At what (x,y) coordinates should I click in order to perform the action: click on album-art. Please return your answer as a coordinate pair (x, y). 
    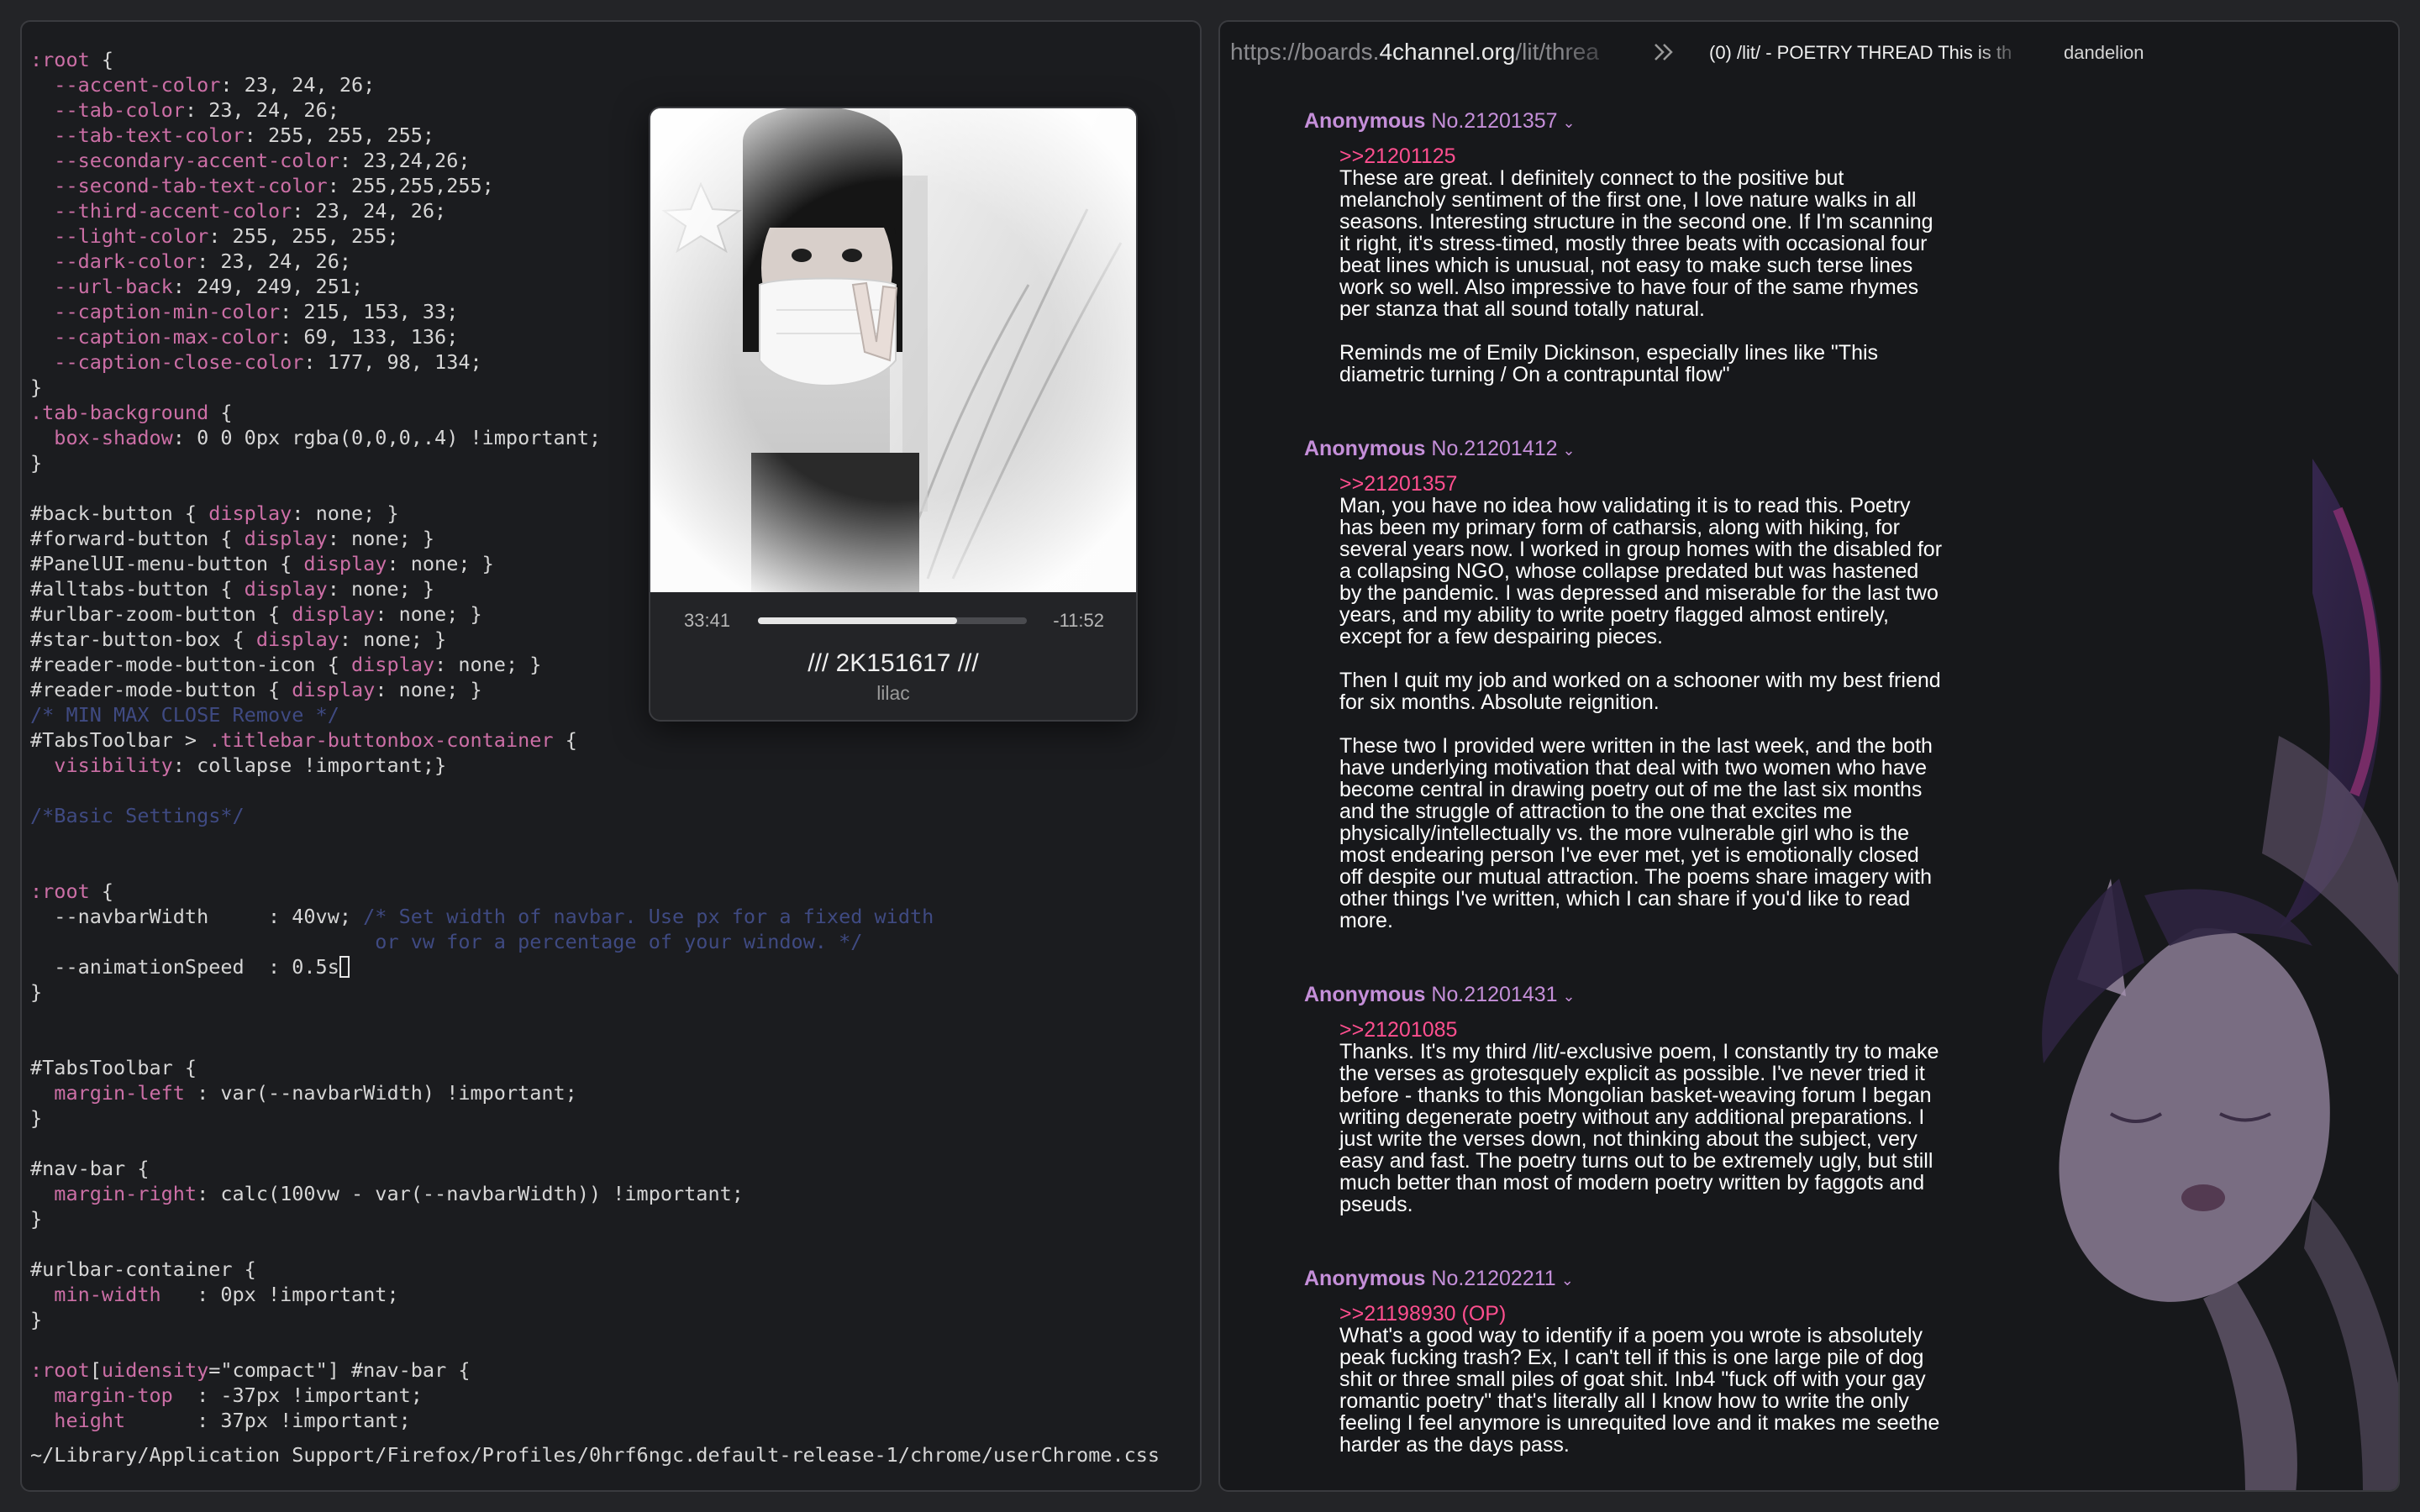
    Looking at the image, I should click on (893, 350).